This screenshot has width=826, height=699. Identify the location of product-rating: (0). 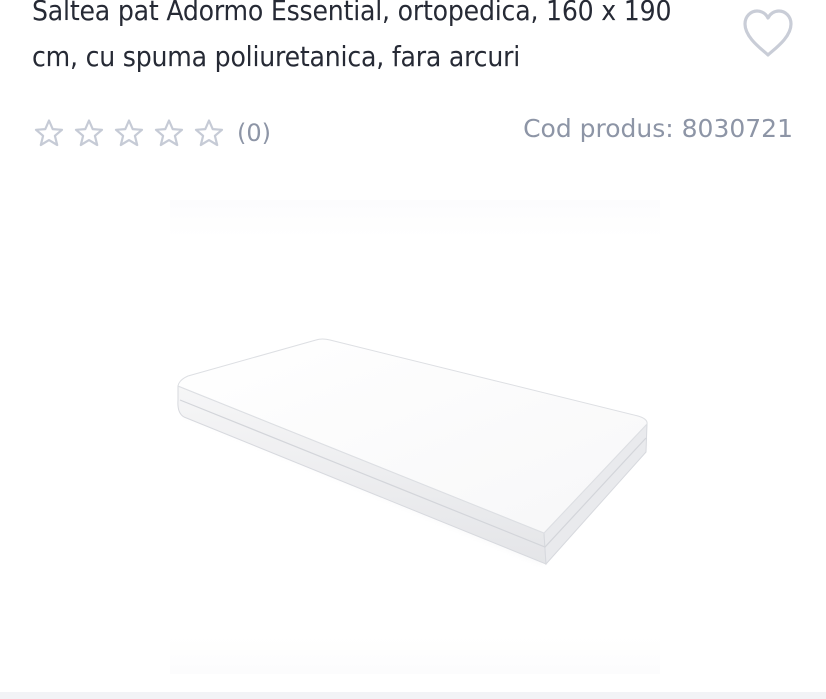
(152, 133).